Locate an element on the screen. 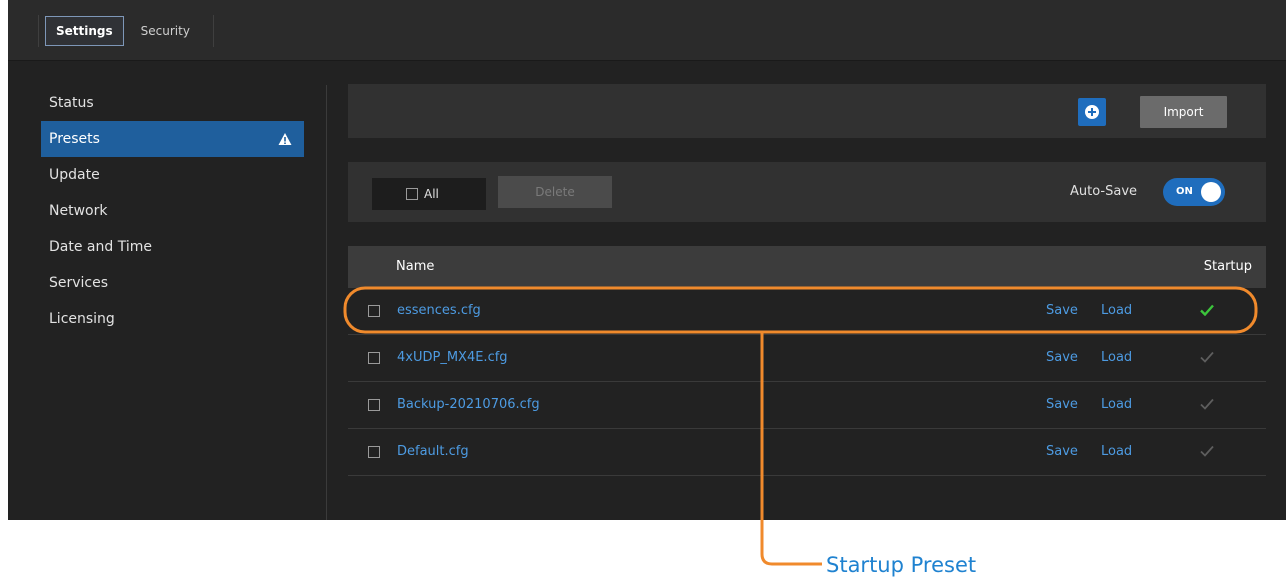 Image resolution: width=1286 pixels, height=579 pixels. checkbox-icon is located at coordinates (412, 194).